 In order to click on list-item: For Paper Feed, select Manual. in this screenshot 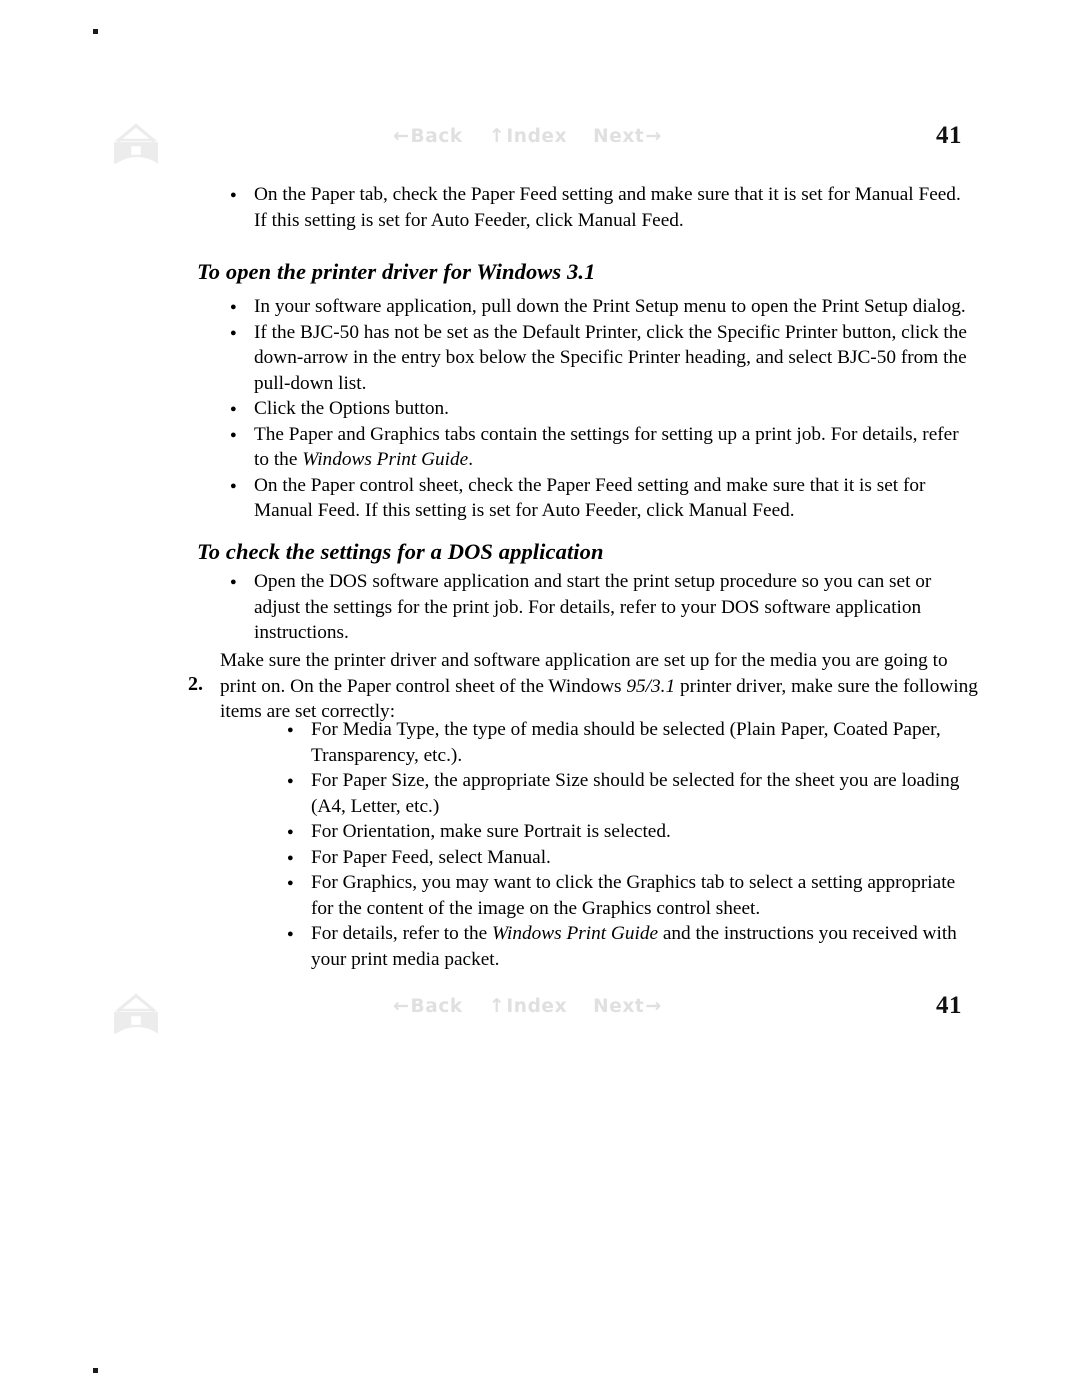, I will do `click(630, 858)`.